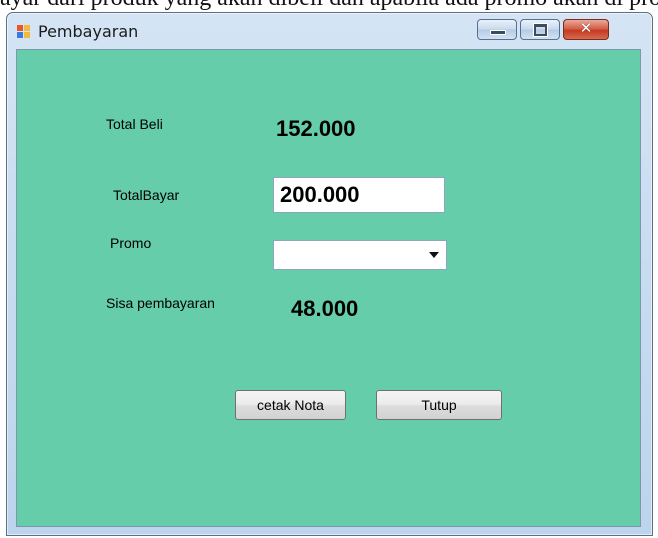 The image size is (658, 538). Describe the element at coordinates (316, 128) in the screenshot. I see `total-beli-value: 152.000` at that location.